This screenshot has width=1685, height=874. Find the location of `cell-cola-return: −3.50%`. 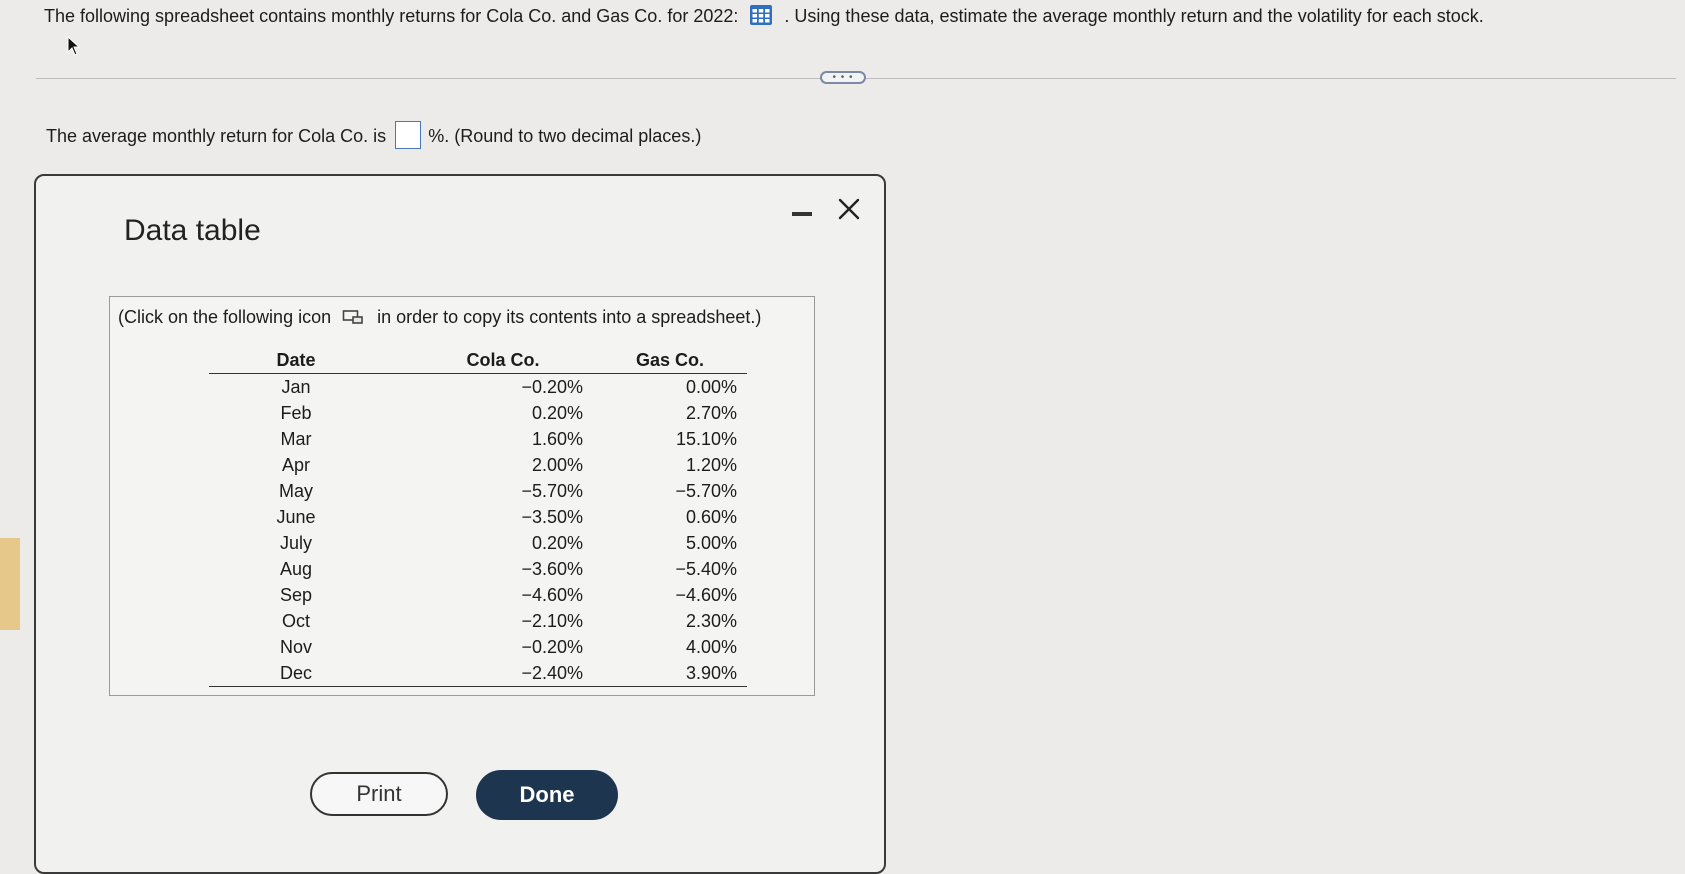

cell-cola-return: −3.50% is located at coordinates (552, 516).